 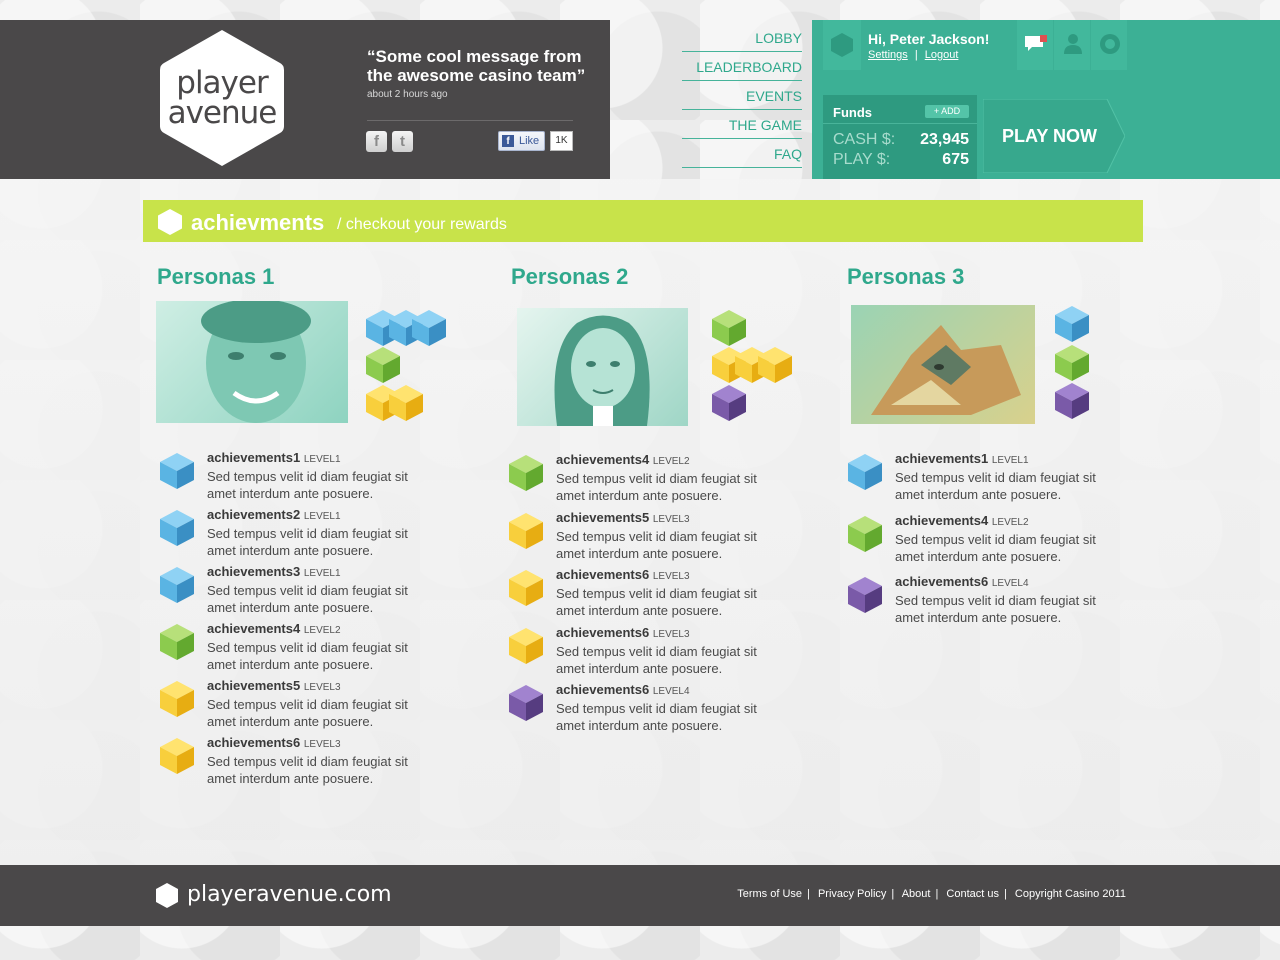 What do you see at coordinates (742, 124) in the screenshot?
I see `nav-the-game: THE GAME` at bounding box center [742, 124].